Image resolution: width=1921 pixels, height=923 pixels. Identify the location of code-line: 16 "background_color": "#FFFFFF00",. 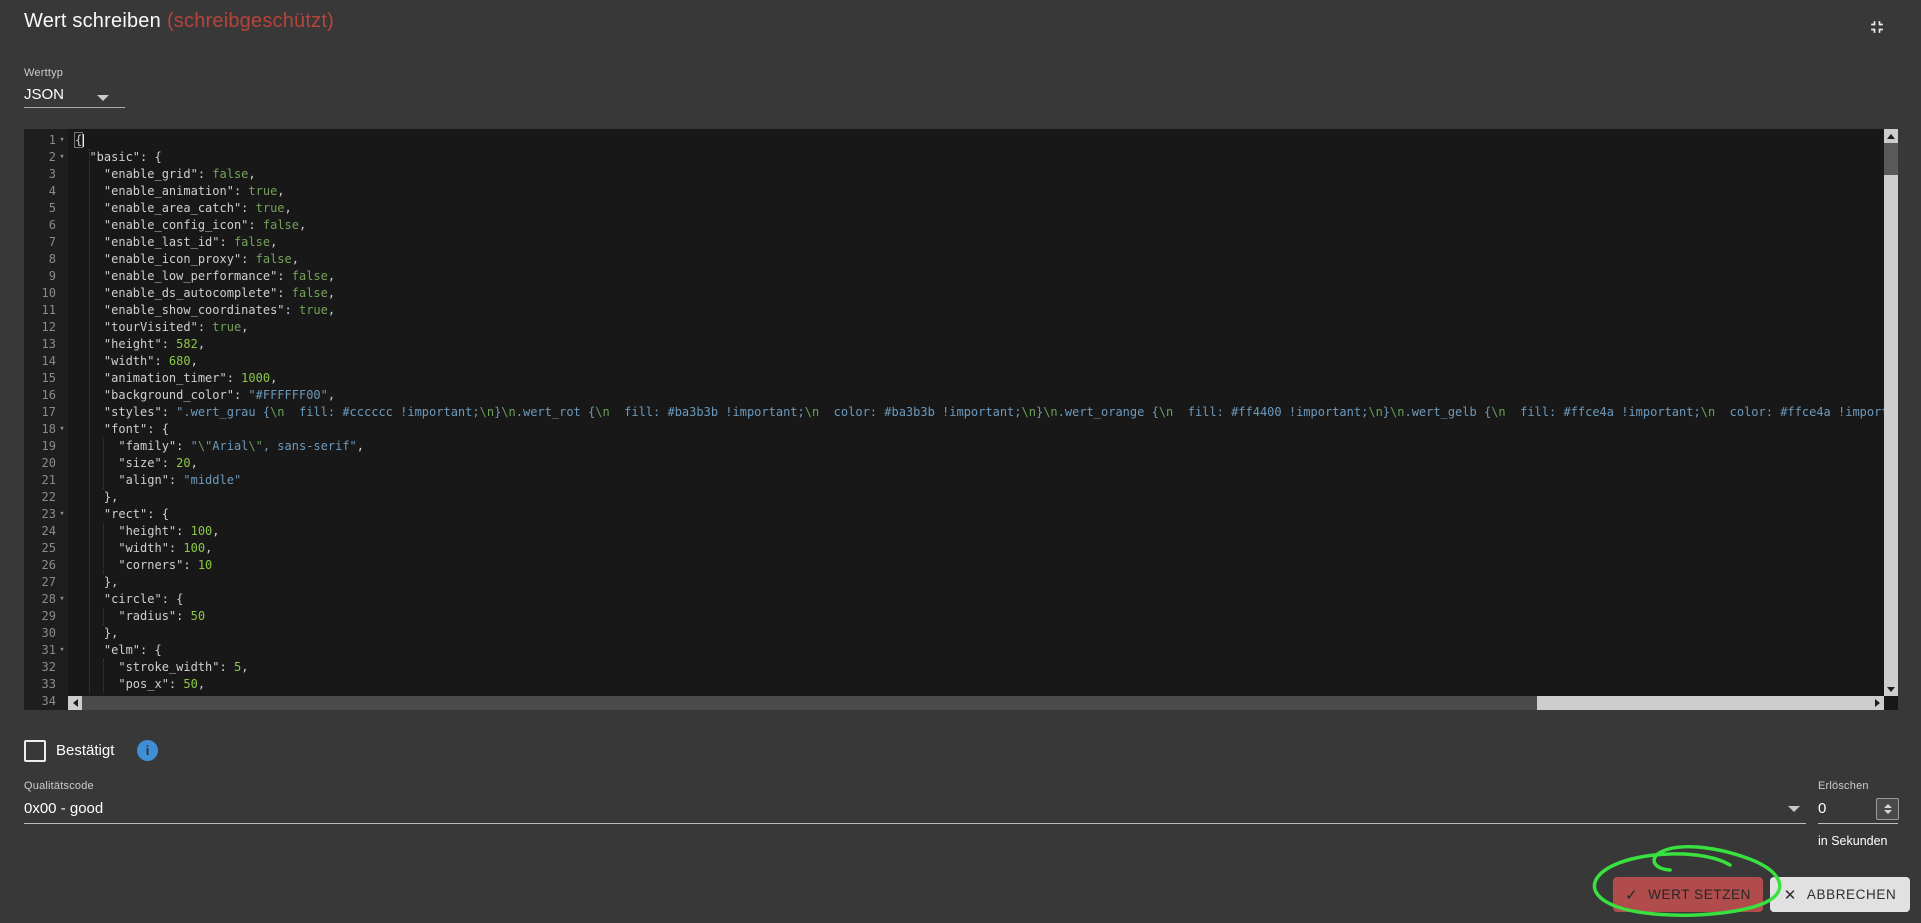
(188, 395).